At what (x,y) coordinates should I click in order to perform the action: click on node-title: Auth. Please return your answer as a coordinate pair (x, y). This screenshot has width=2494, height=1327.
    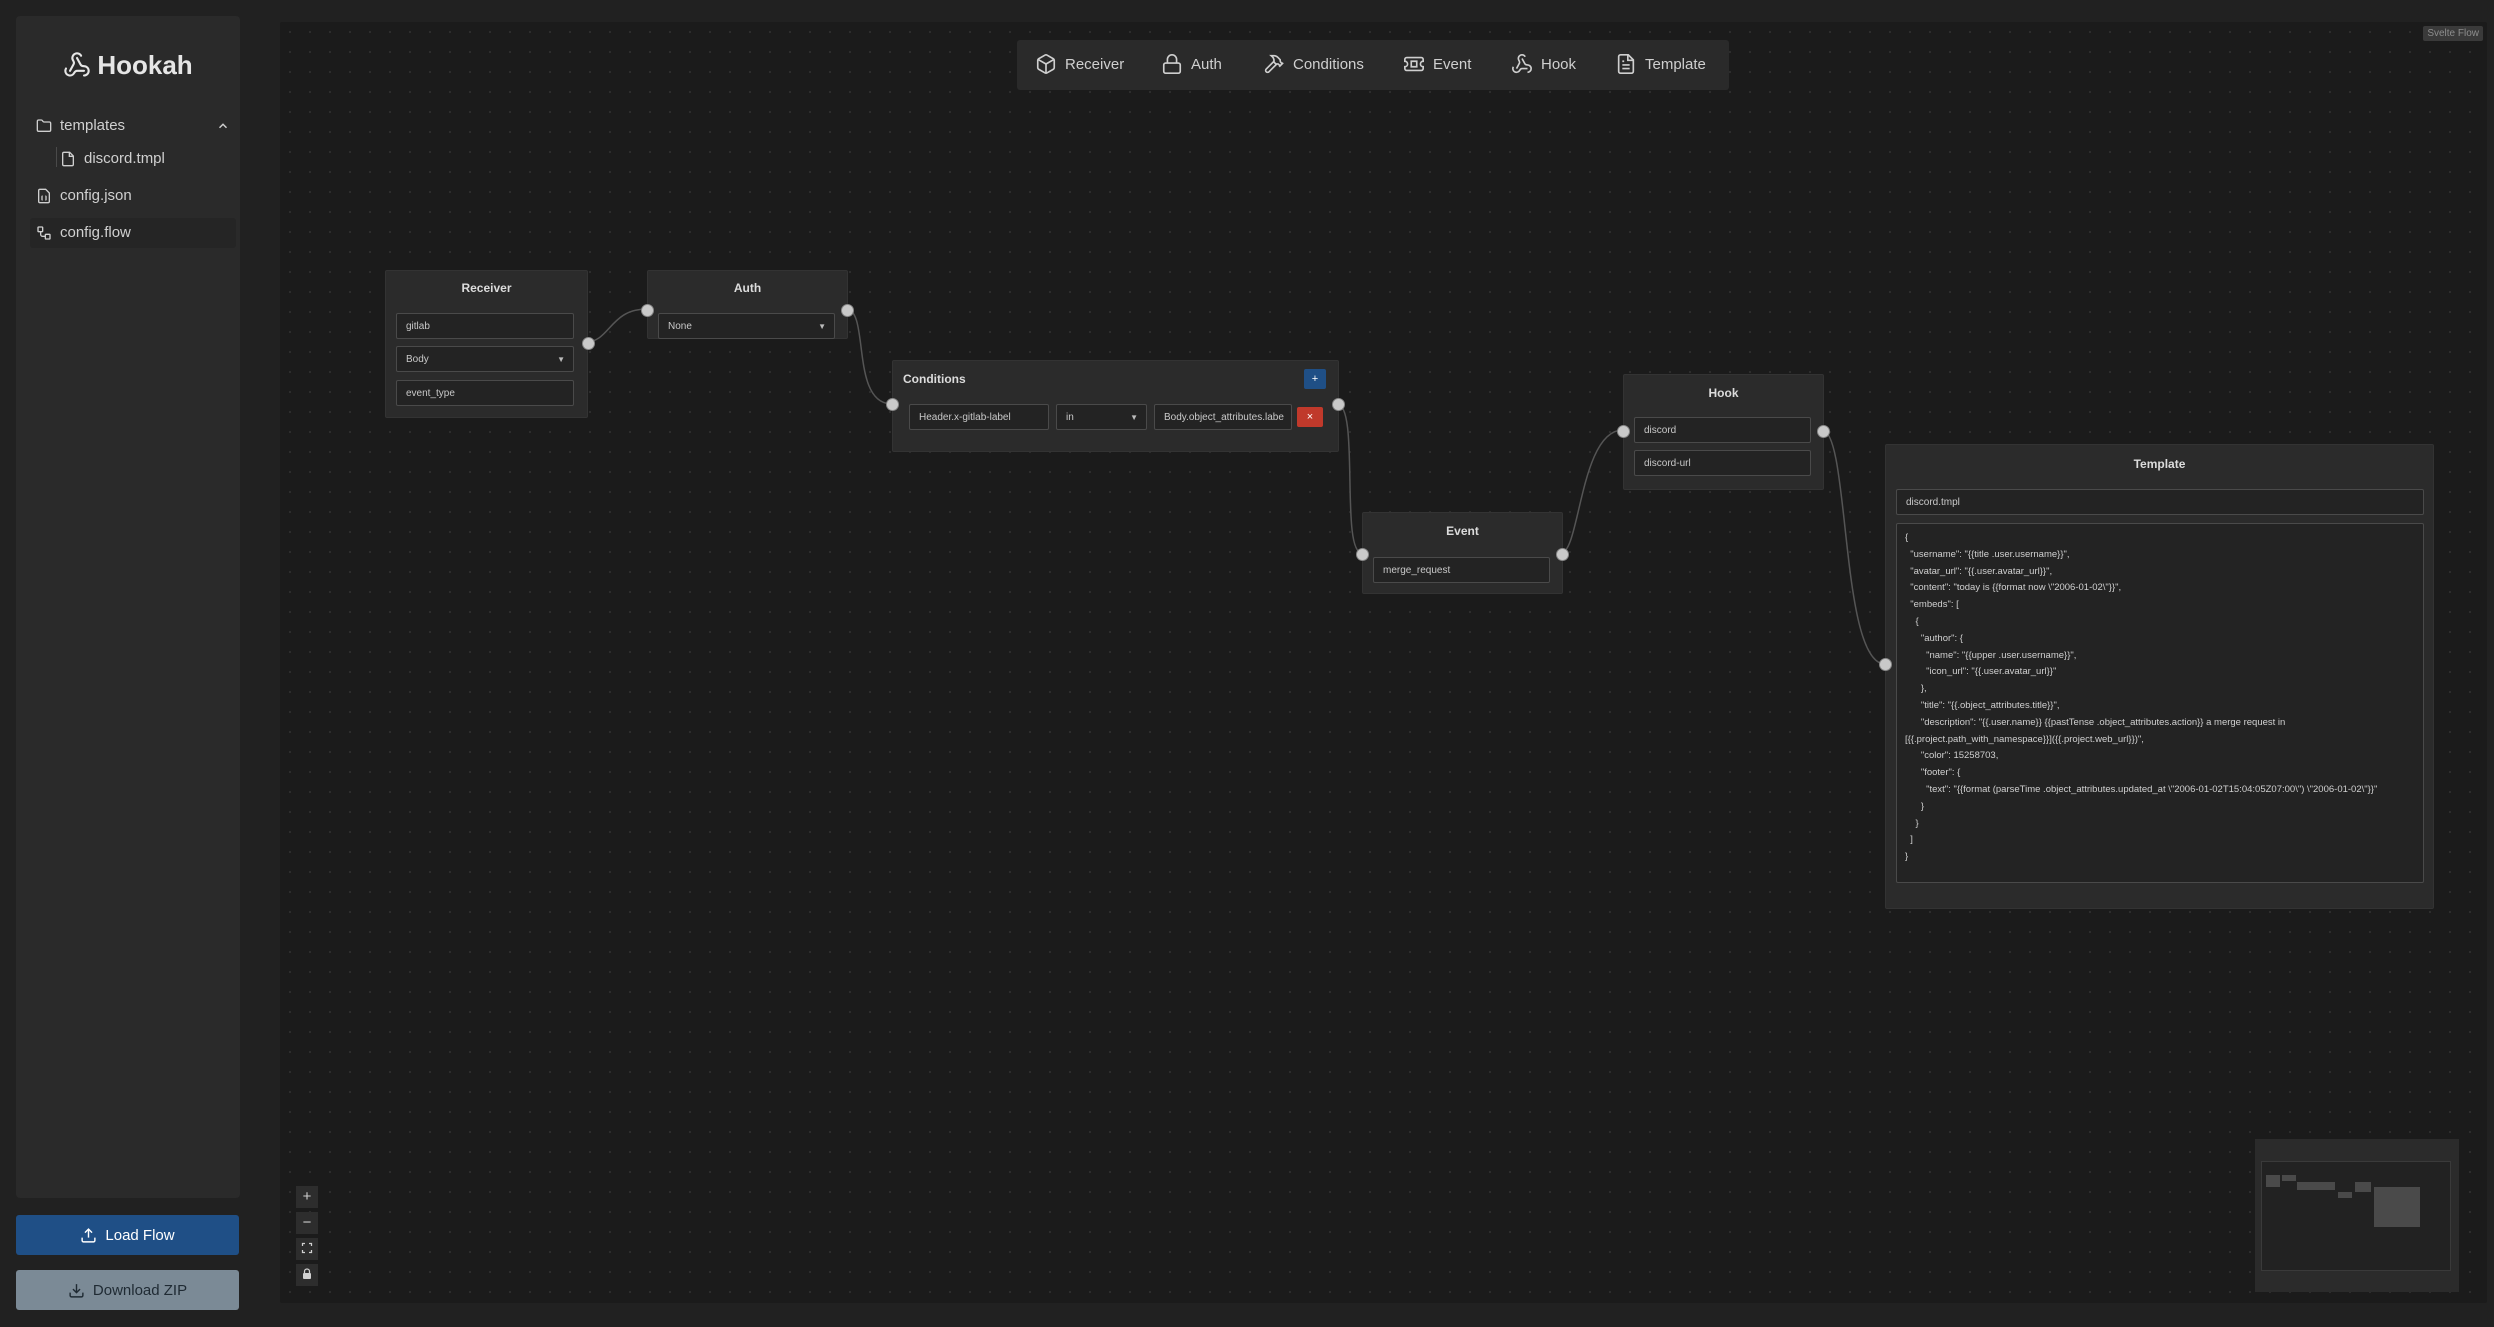
    Looking at the image, I should click on (747, 288).